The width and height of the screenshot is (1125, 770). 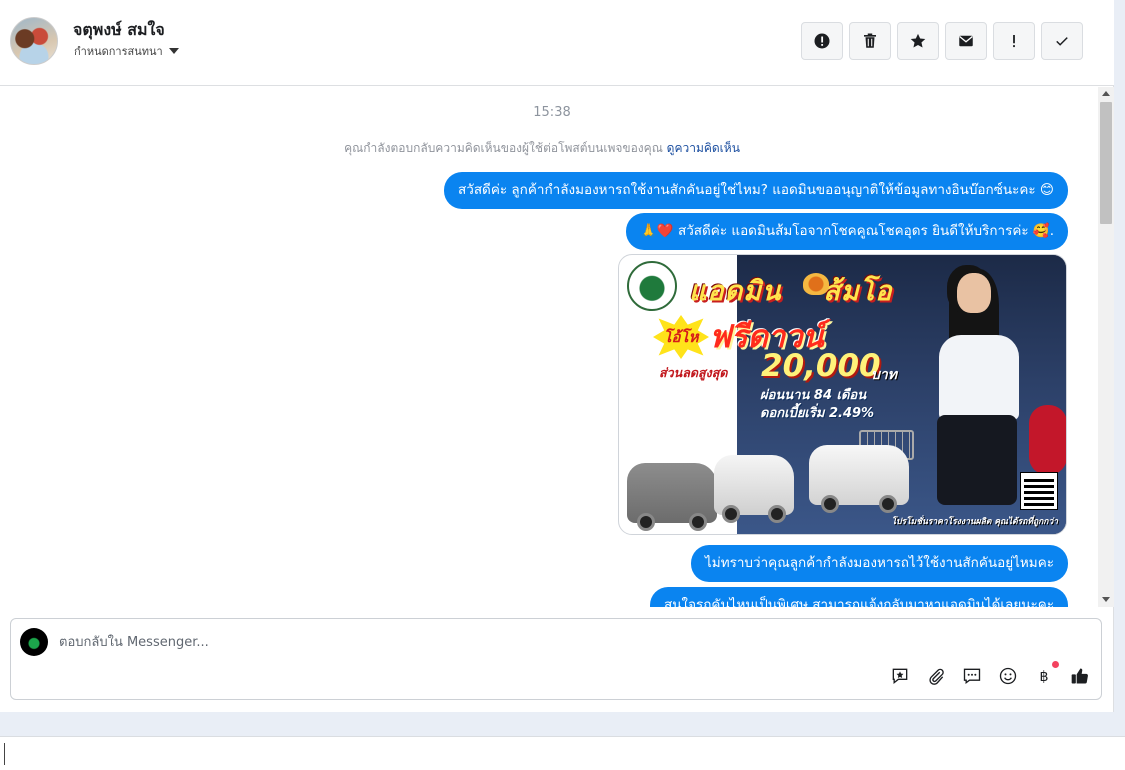 I want to click on bottom-input-strip, so click(x=562, y=753).